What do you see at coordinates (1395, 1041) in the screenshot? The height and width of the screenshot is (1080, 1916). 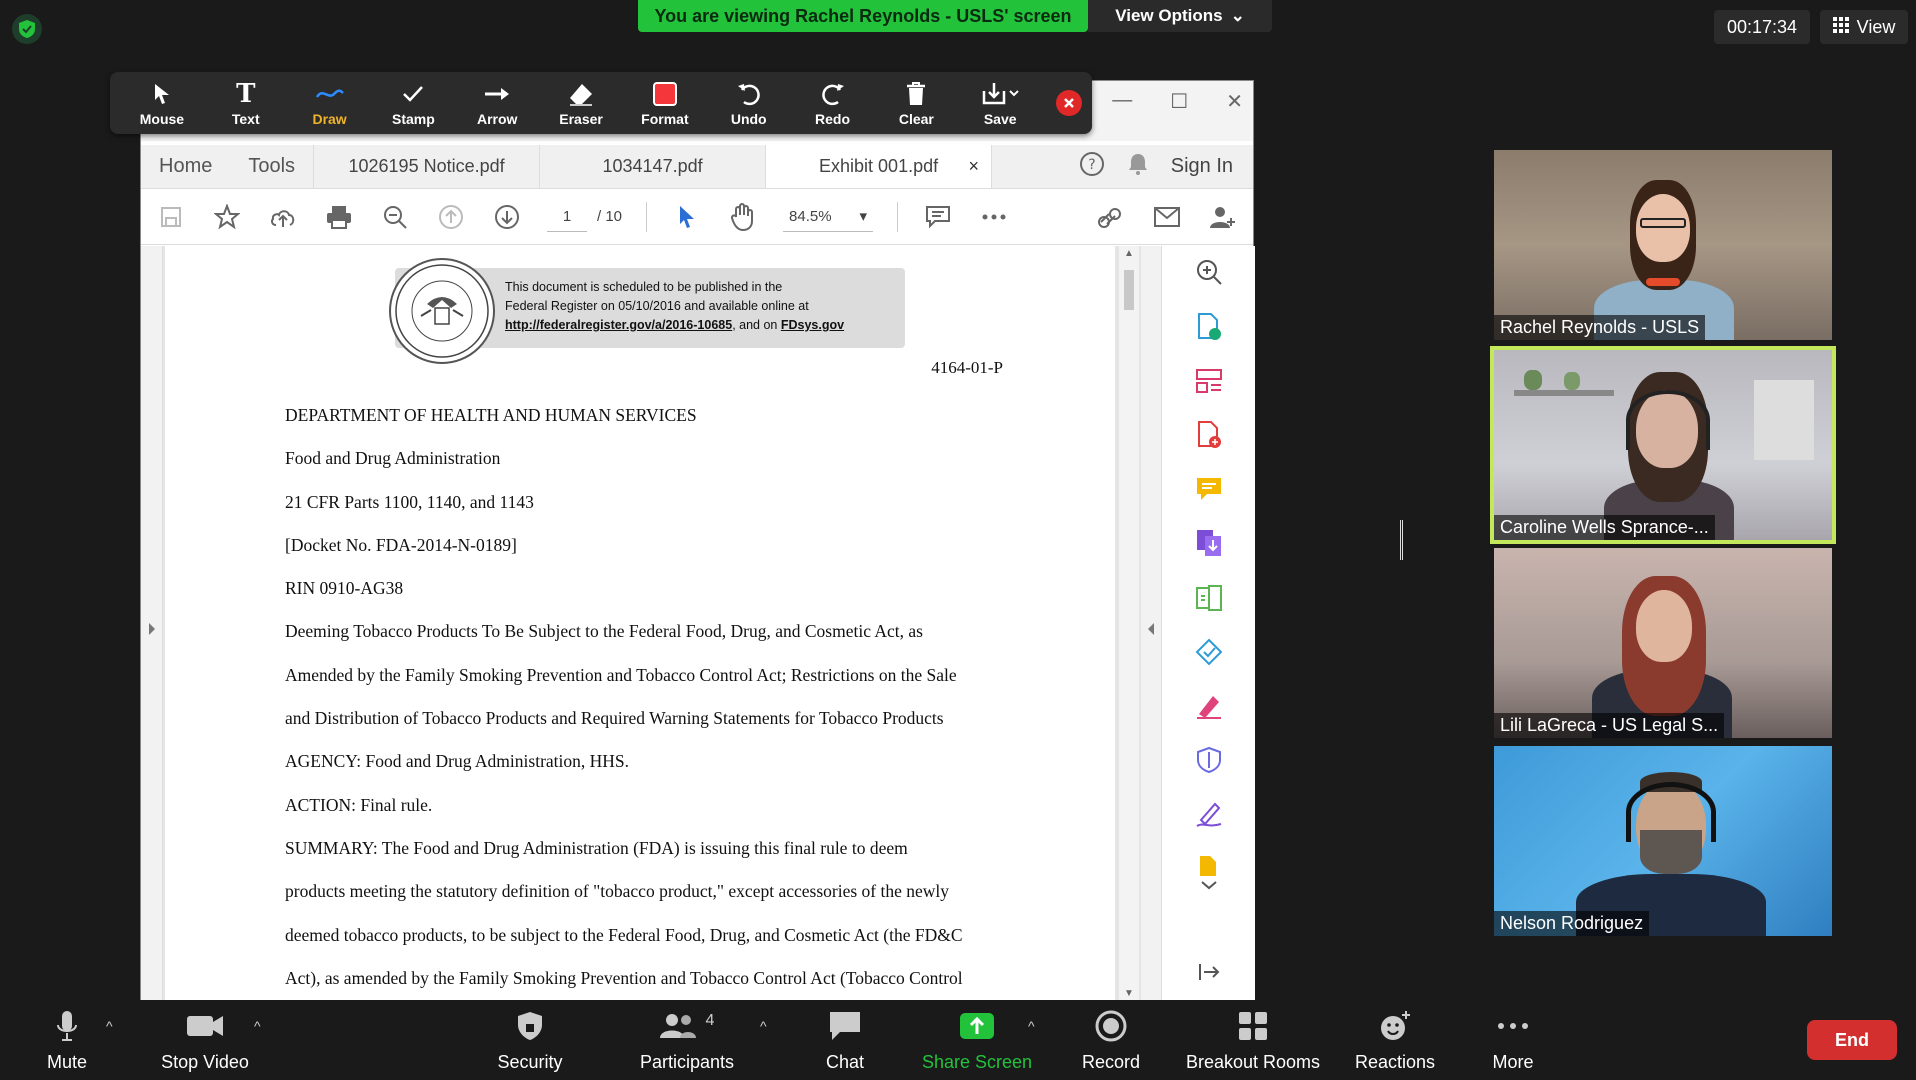 I see `reactions-button: Reactions` at bounding box center [1395, 1041].